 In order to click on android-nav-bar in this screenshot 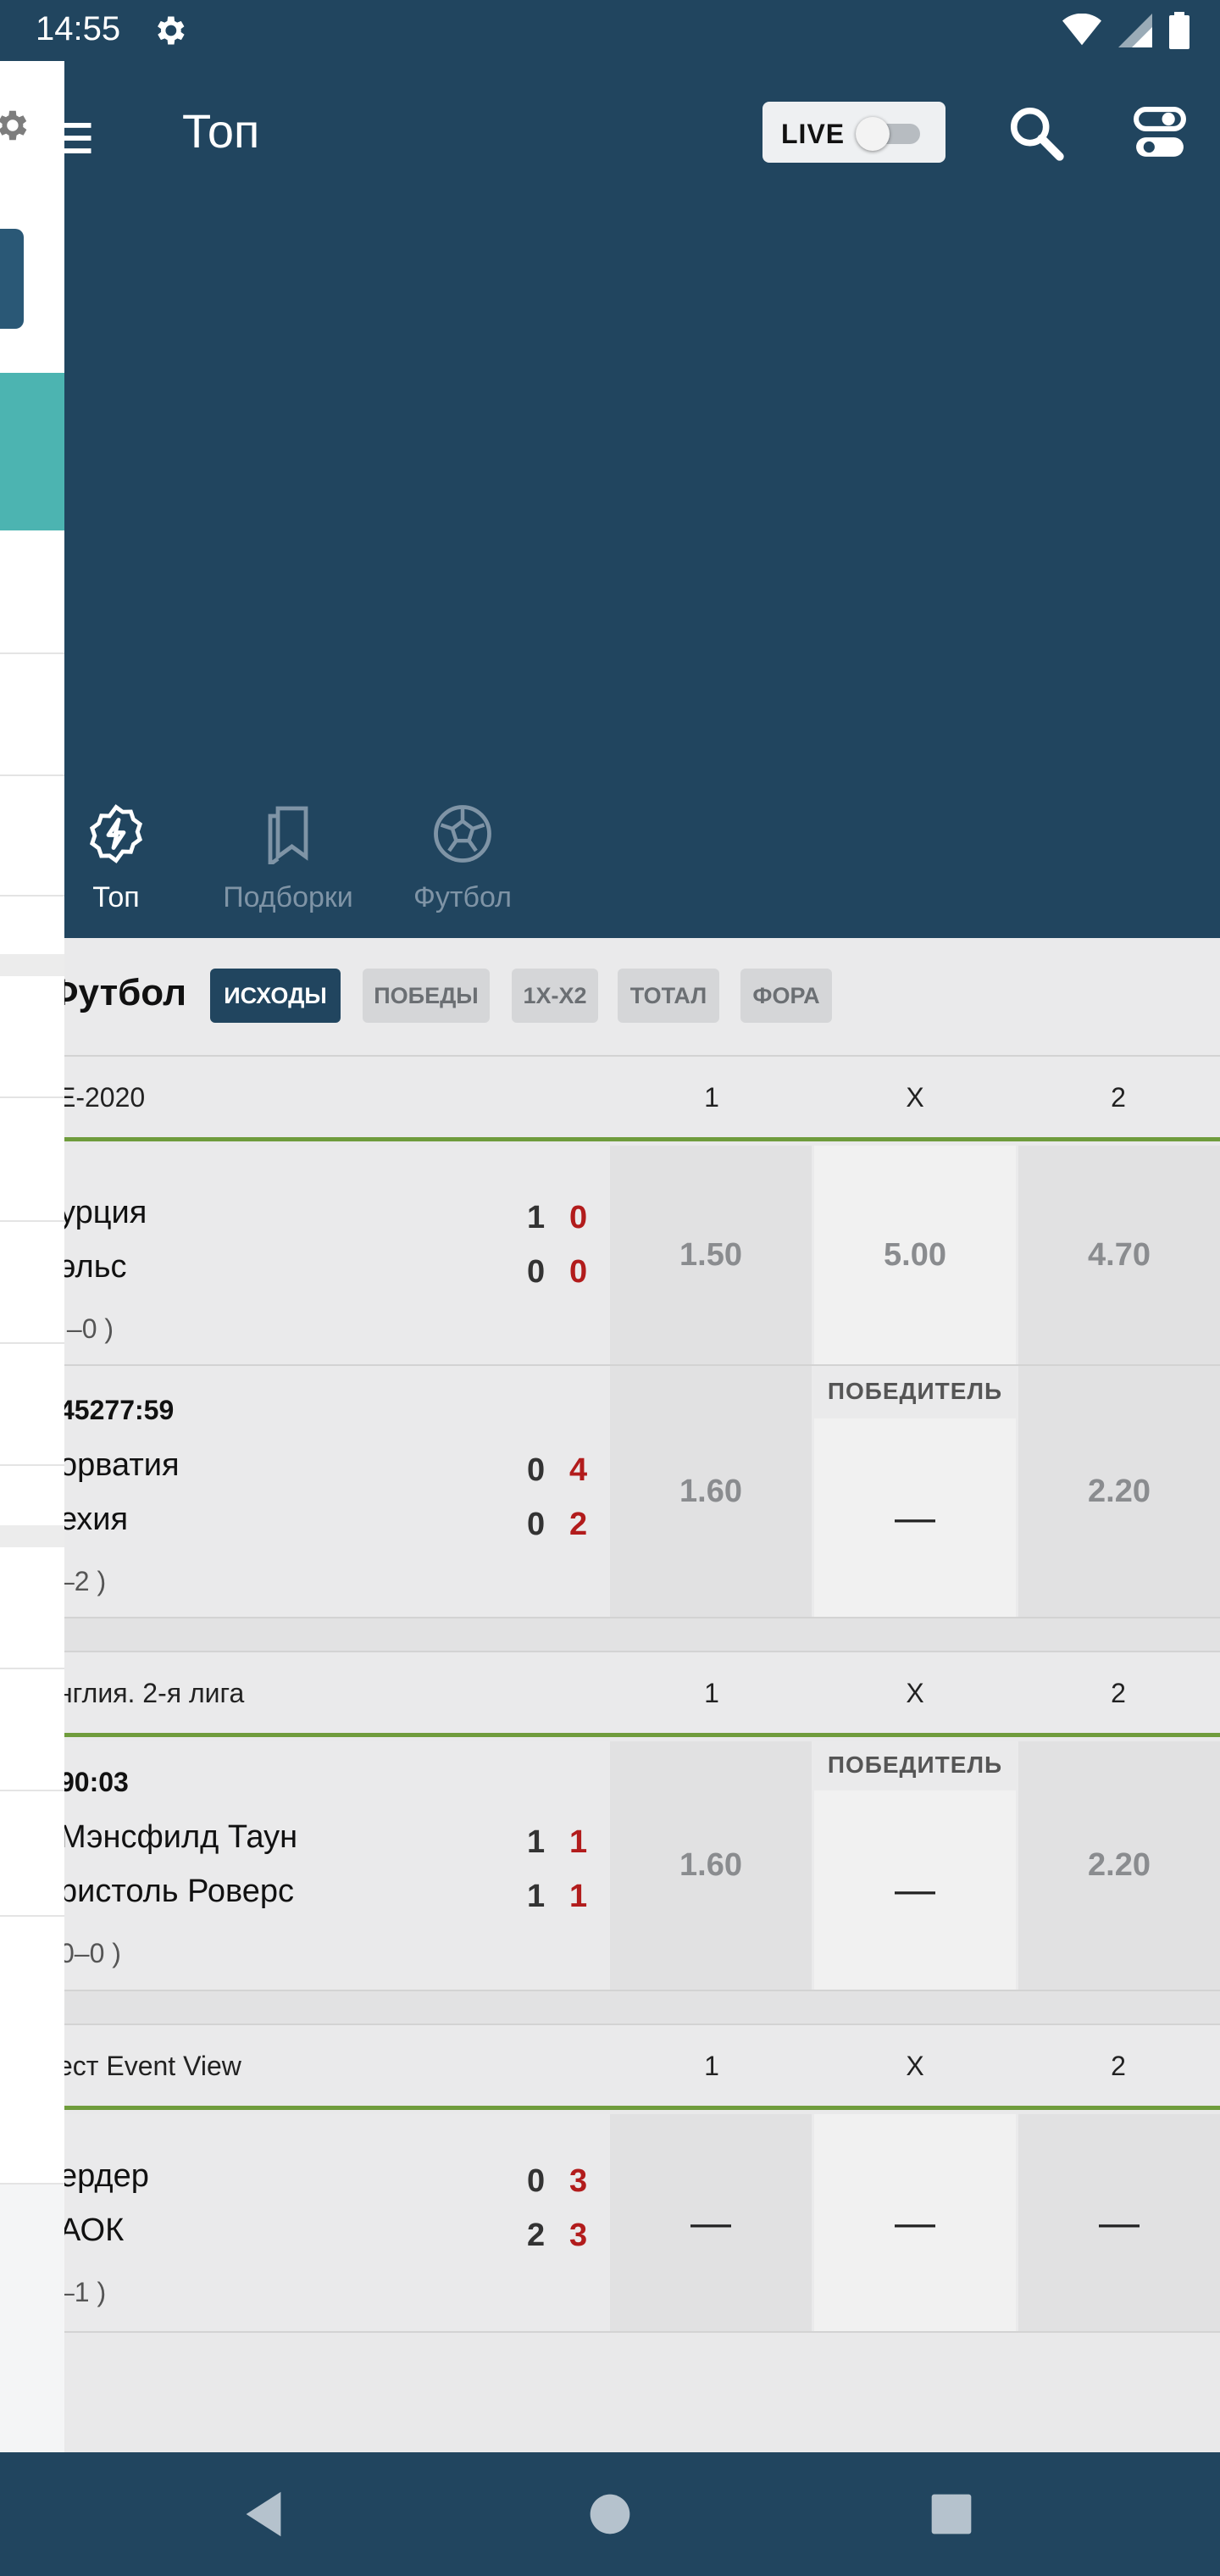, I will do `click(610, 2514)`.